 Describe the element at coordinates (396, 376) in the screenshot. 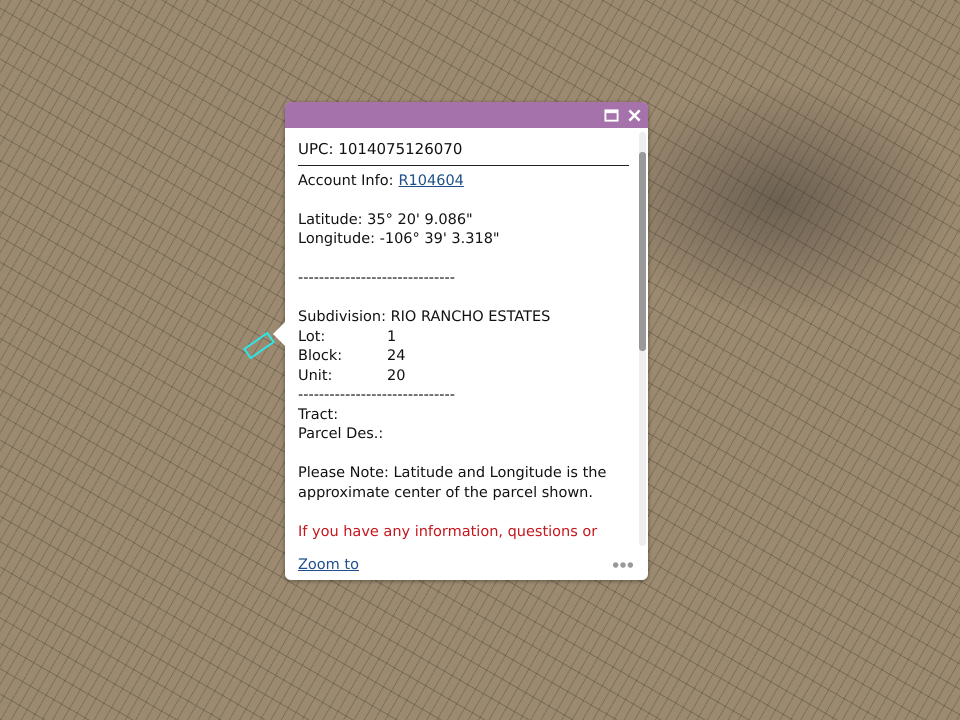

I see `field-value: 20` at that location.